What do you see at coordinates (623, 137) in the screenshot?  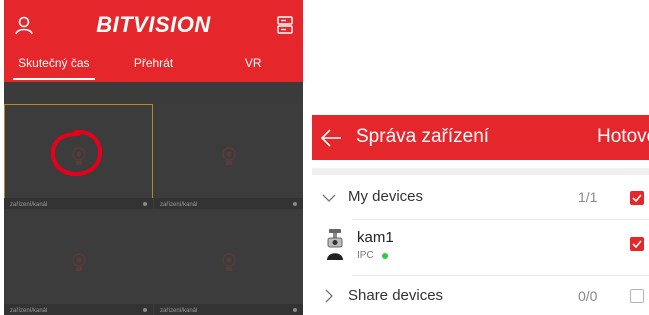 I see `done-button: Hotovo` at bounding box center [623, 137].